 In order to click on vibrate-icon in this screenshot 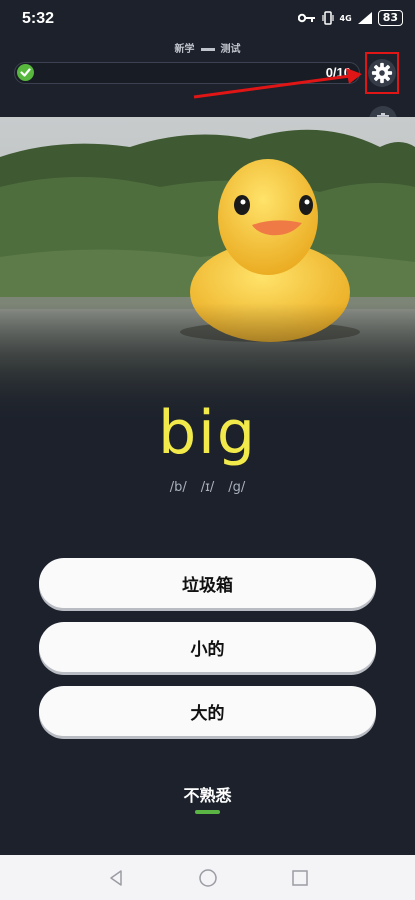, I will do `click(327, 18)`.